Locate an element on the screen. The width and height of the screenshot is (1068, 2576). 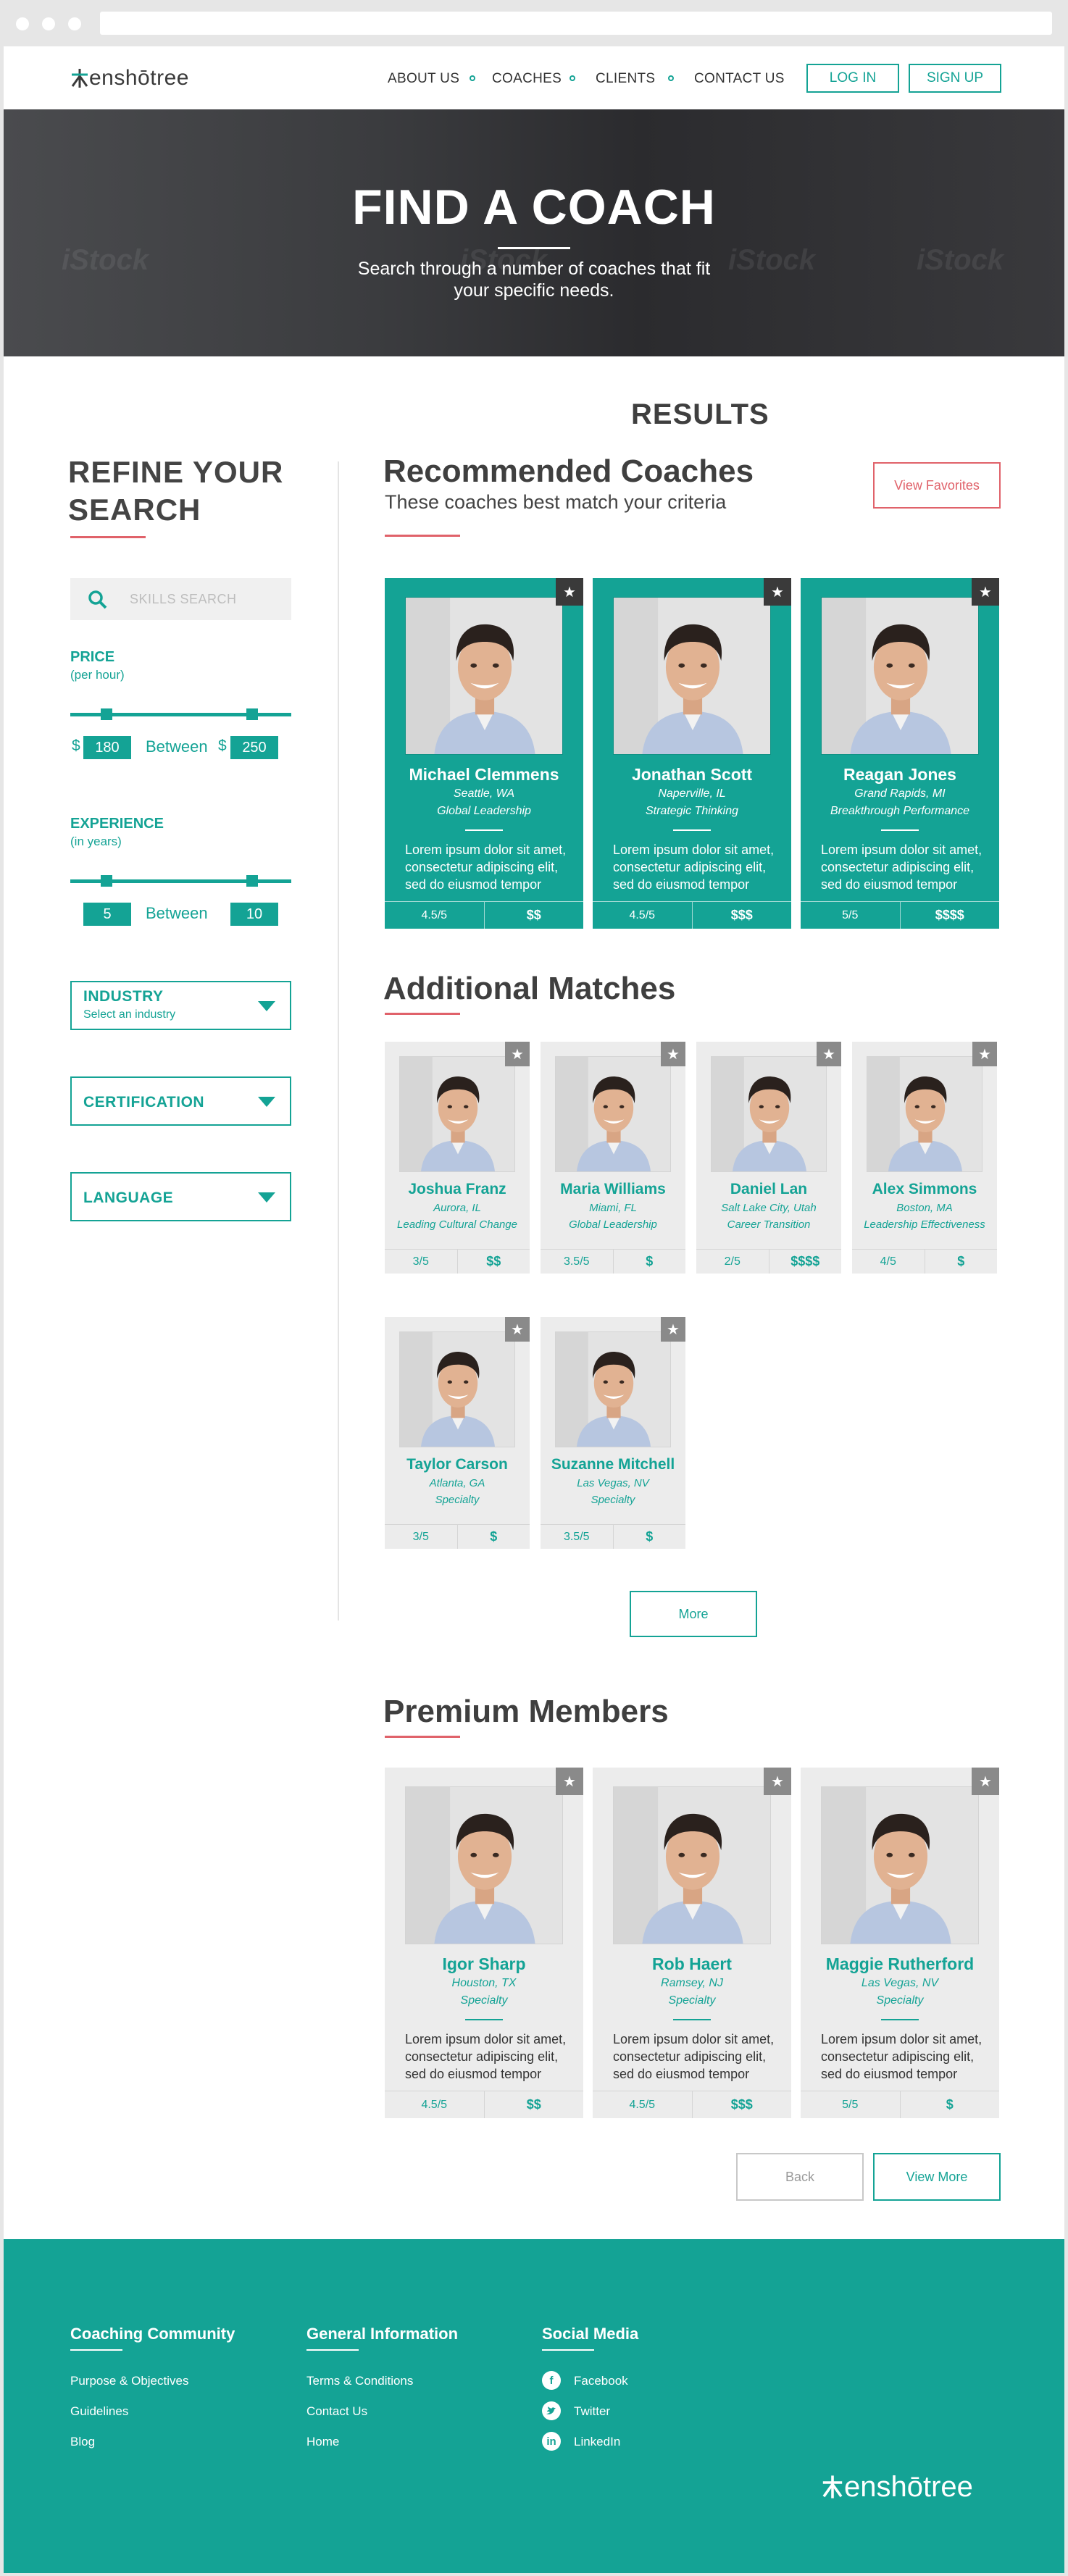
coach-name: Suzanne Mitchell is located at coordinates (613, 1464).